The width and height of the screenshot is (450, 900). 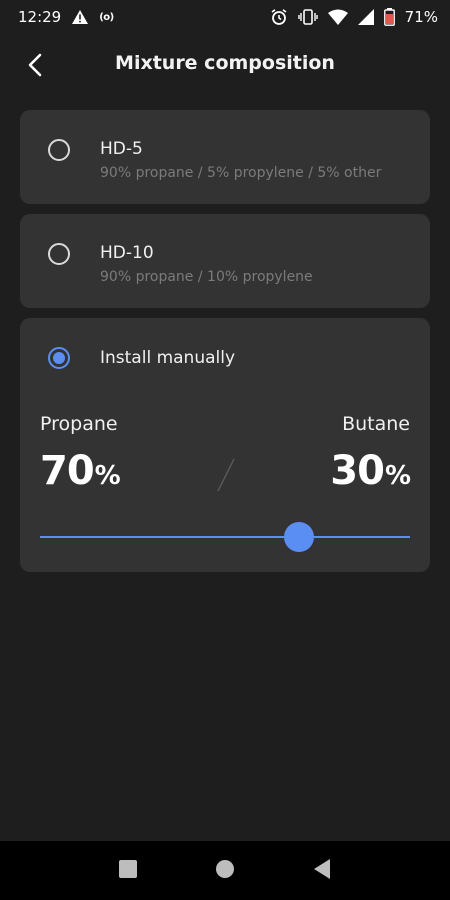 I want to click on option-subtitle: 90% propane / 10% propylene, so click(x=206, y=277).